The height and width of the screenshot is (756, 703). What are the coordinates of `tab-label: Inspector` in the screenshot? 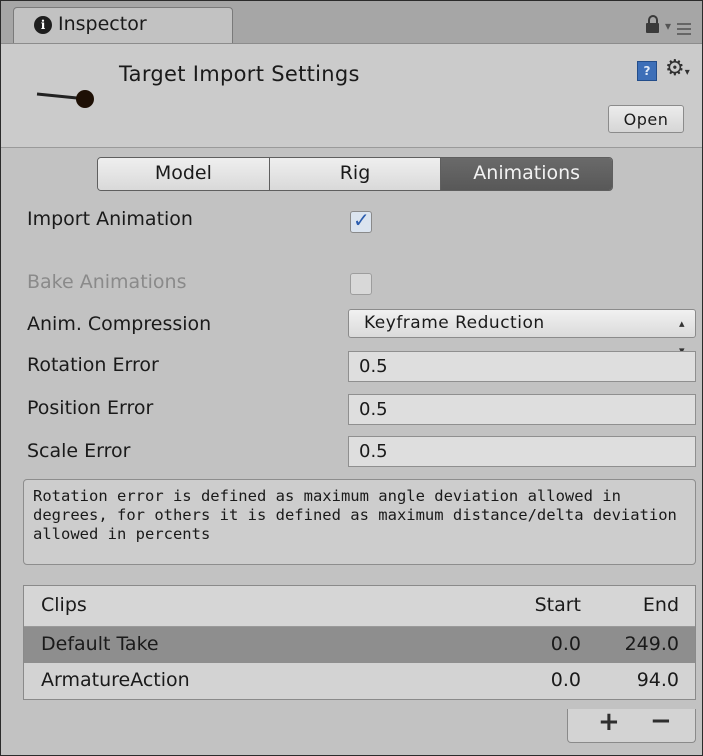 It's located at (102, 24).